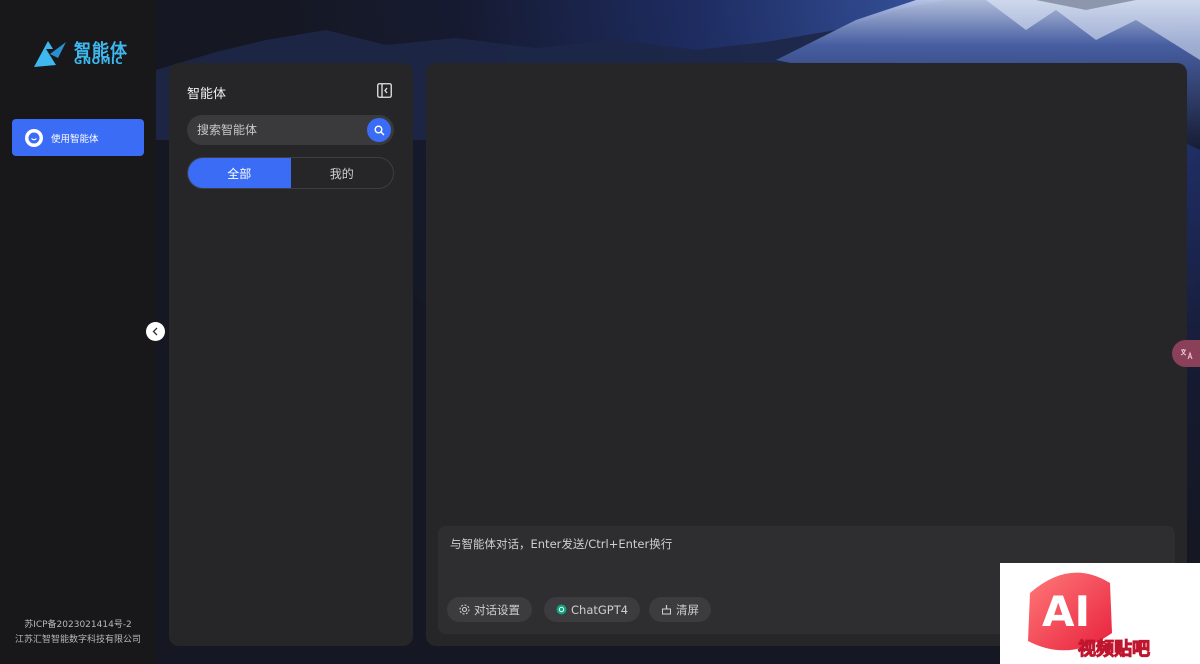 Image resolution: width=1200 pixels, height=664 pixels. What do you see at coordinates (78, 625) in the screenshot?
I see `icp-link: 苏ICP备2023021414号-2` at bounding box center [78, 625].